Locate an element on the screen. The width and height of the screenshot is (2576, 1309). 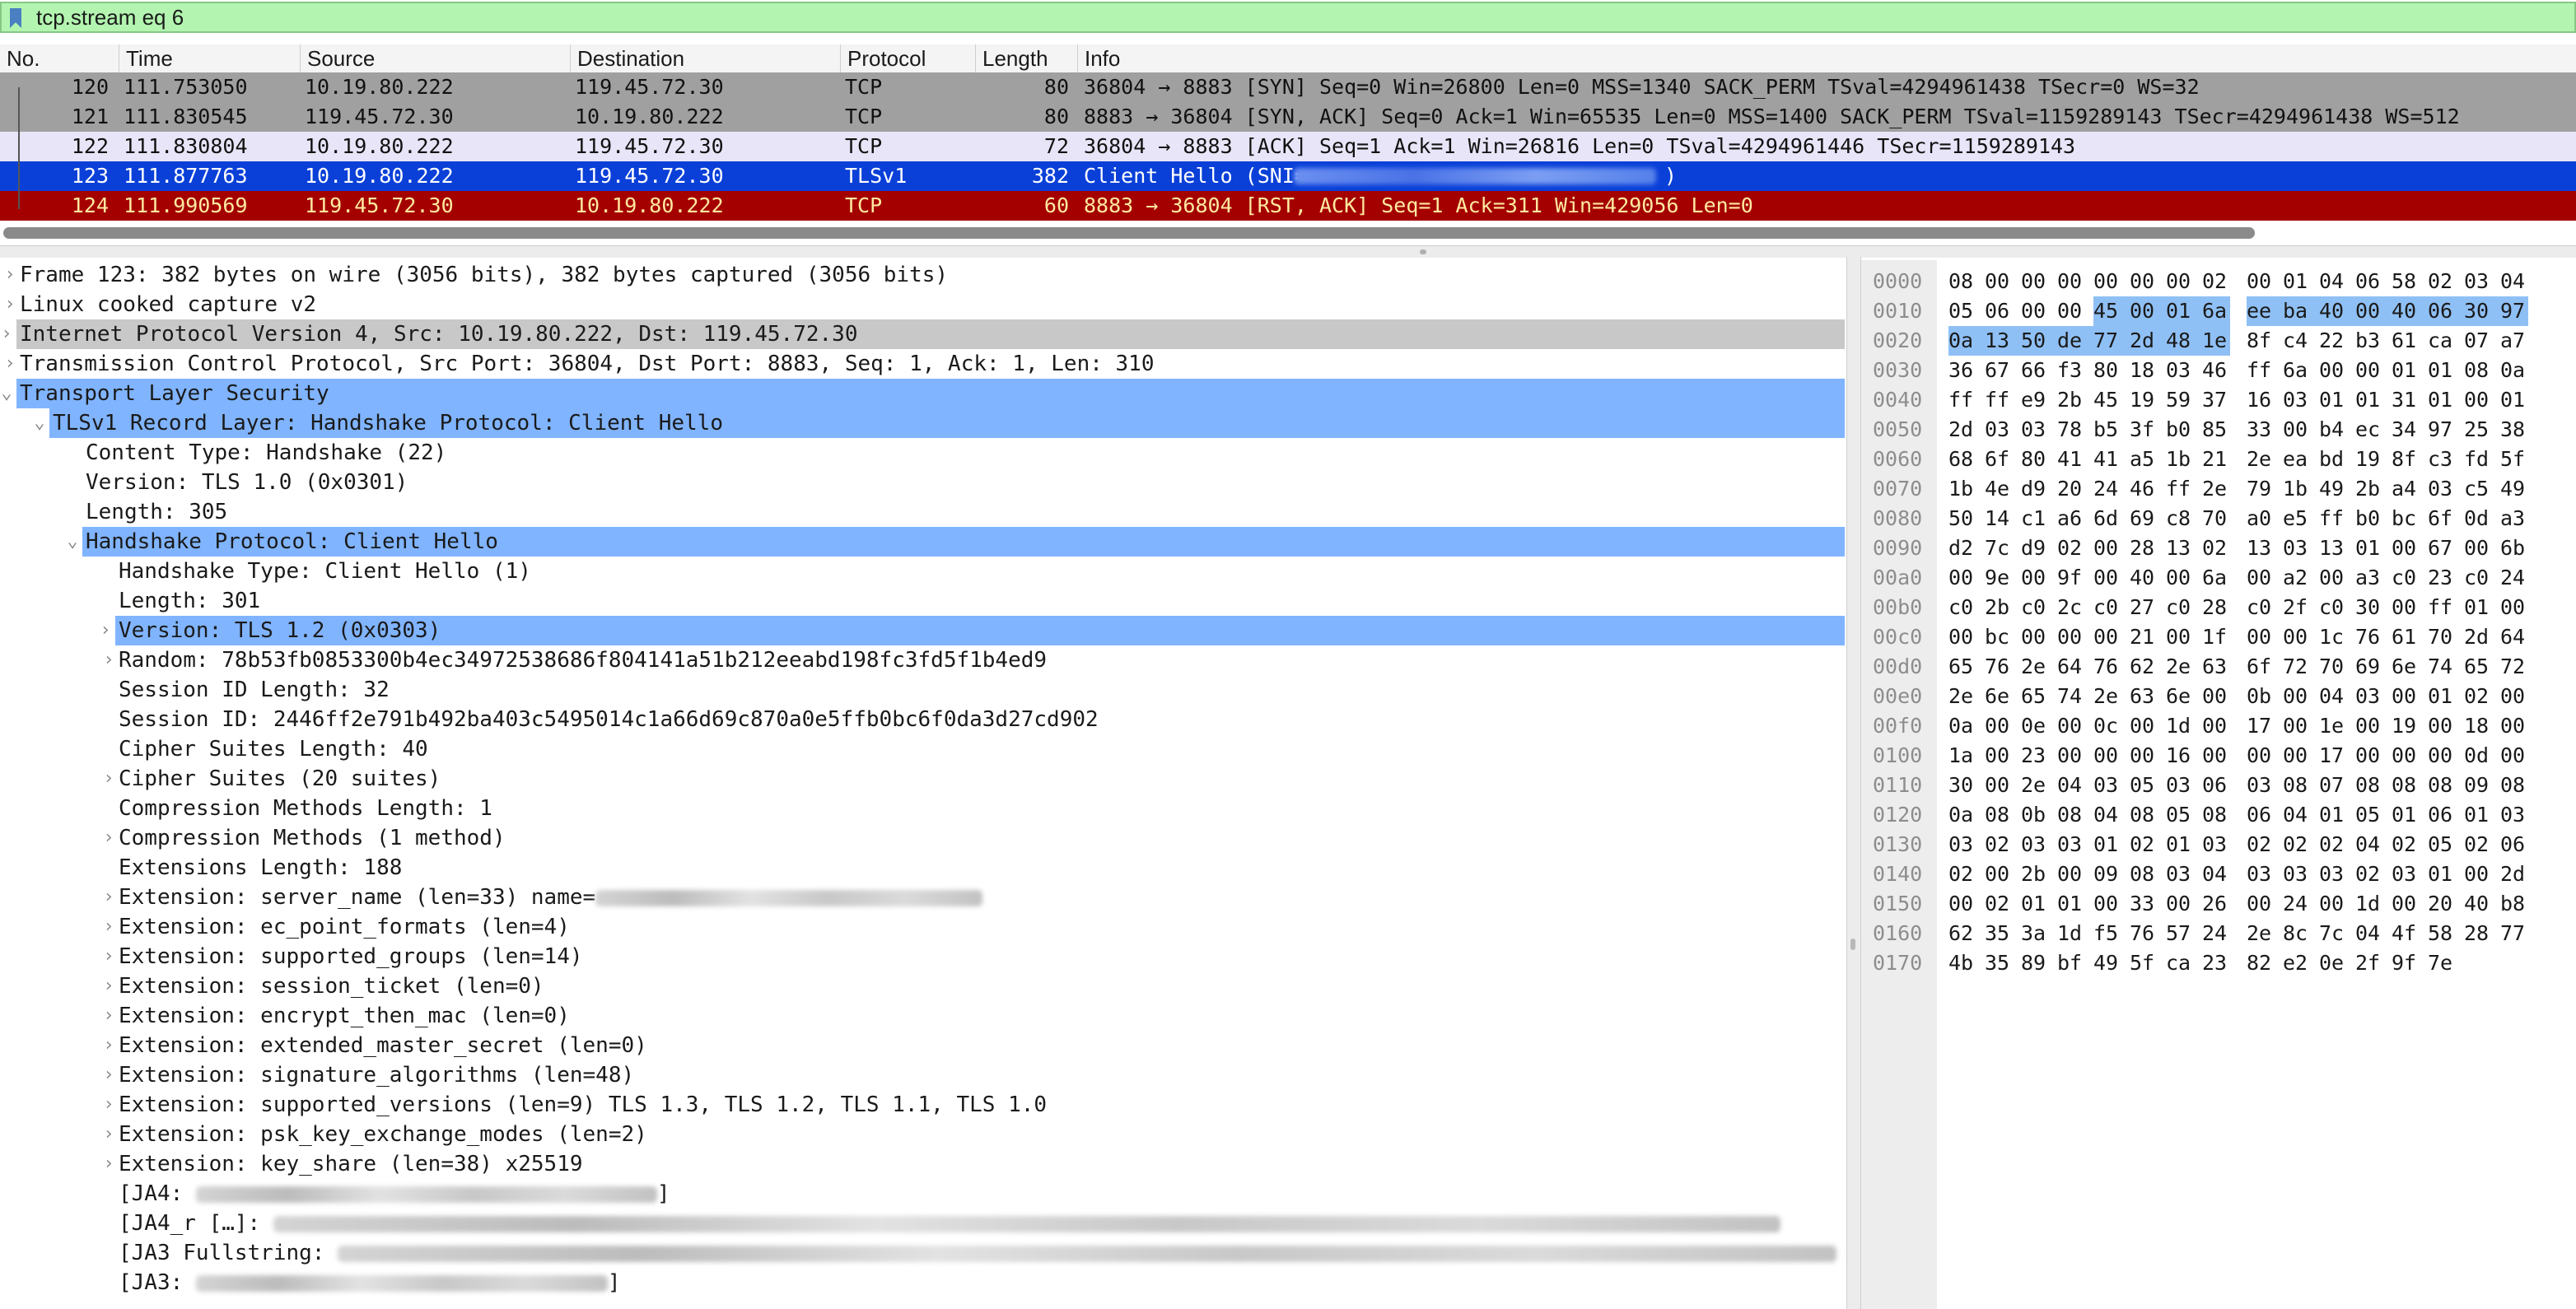
hex-byte: 68 is located at coordinates (1962, 460).